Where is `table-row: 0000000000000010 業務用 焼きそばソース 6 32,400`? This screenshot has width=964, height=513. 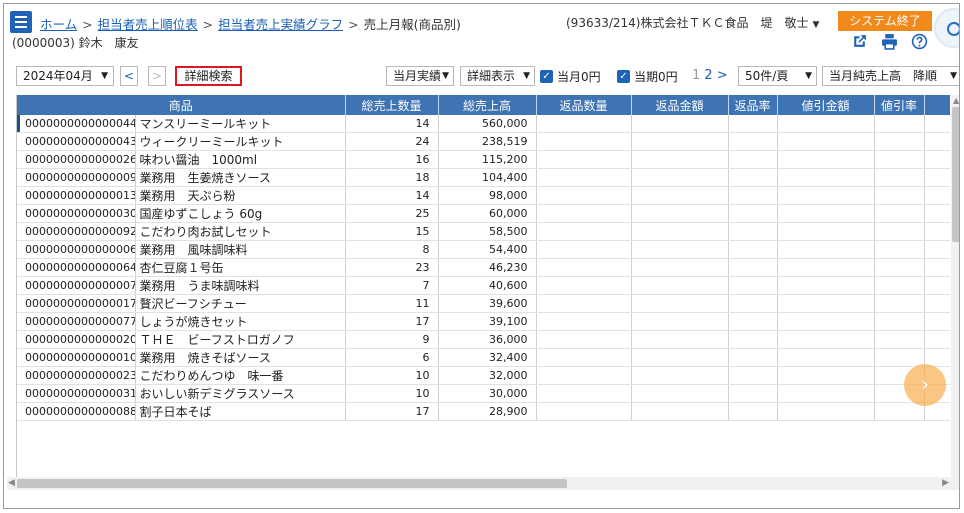
table-row: 0000000000000010 業務用 焼きそばソース 6 32,400 is located at coordinates (483, 357).